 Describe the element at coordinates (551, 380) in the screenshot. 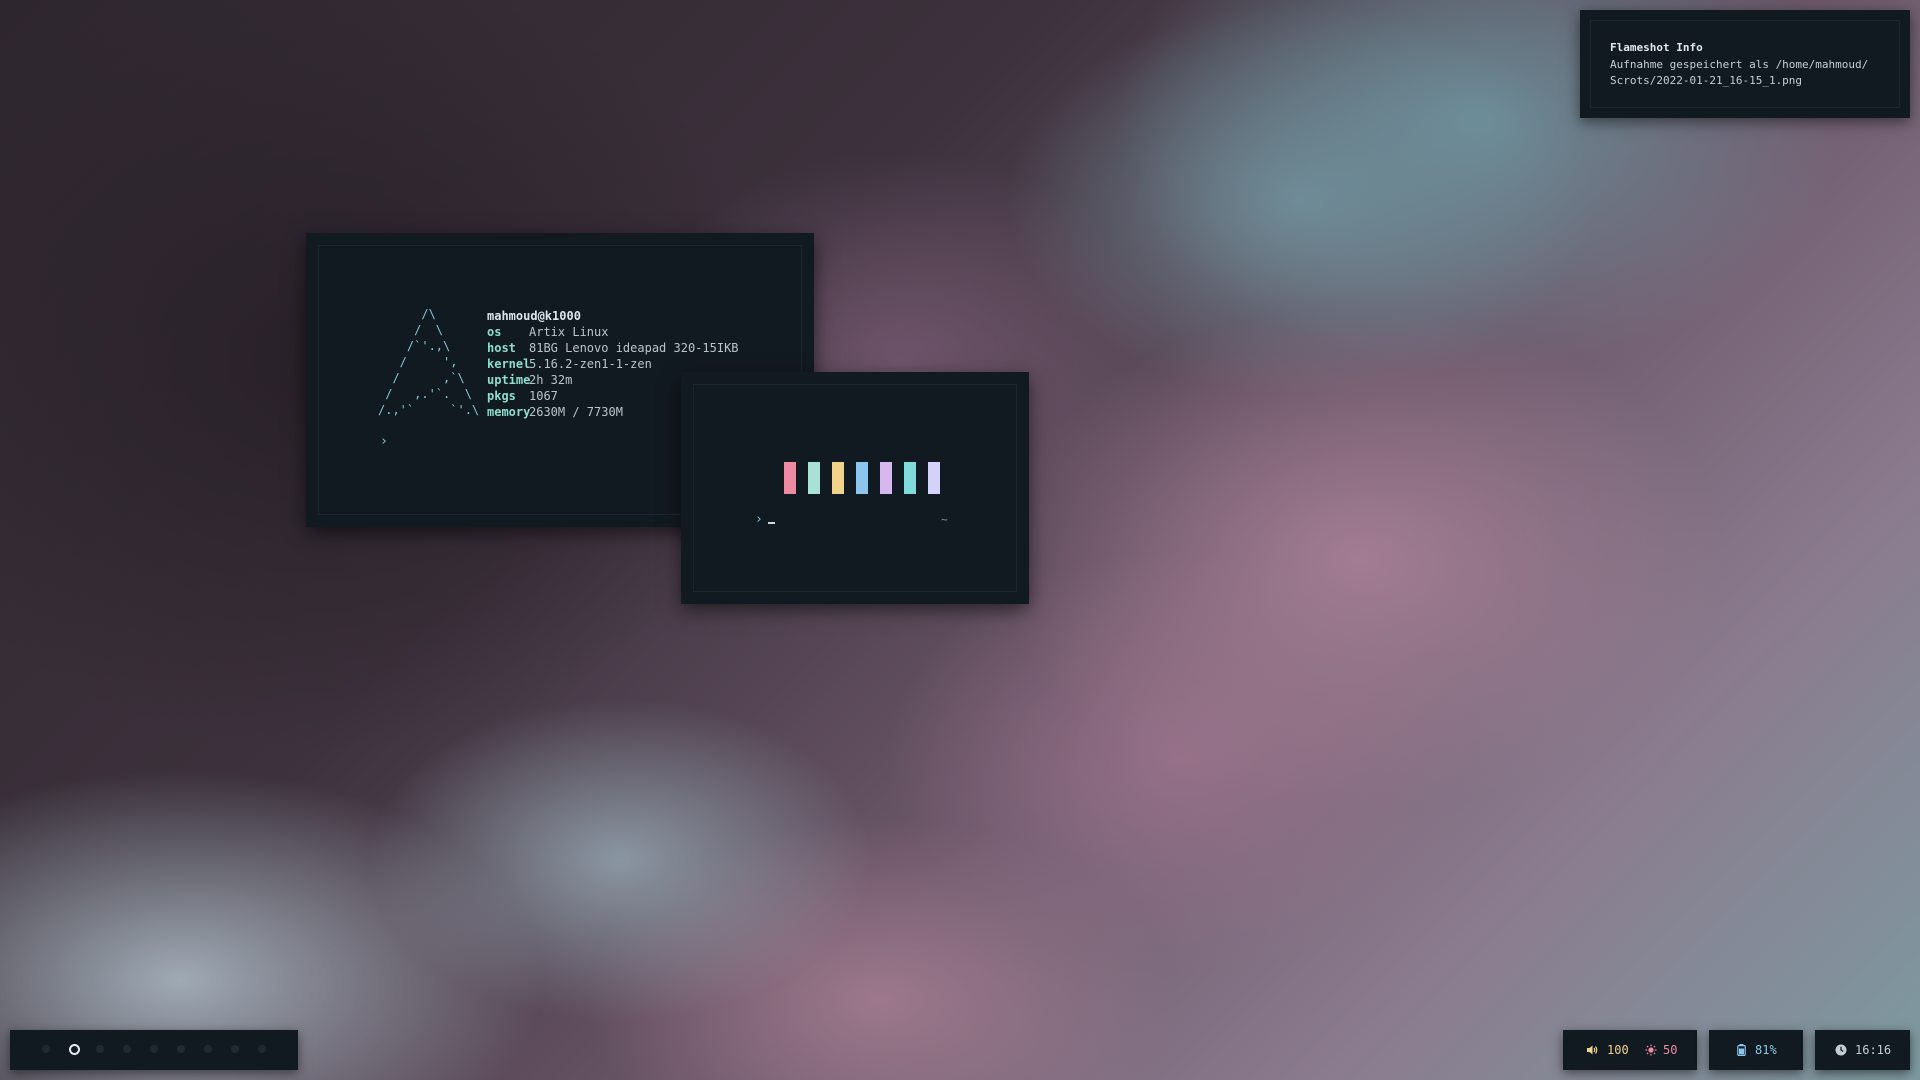

I see `info-value: 2h 32m` at that location.